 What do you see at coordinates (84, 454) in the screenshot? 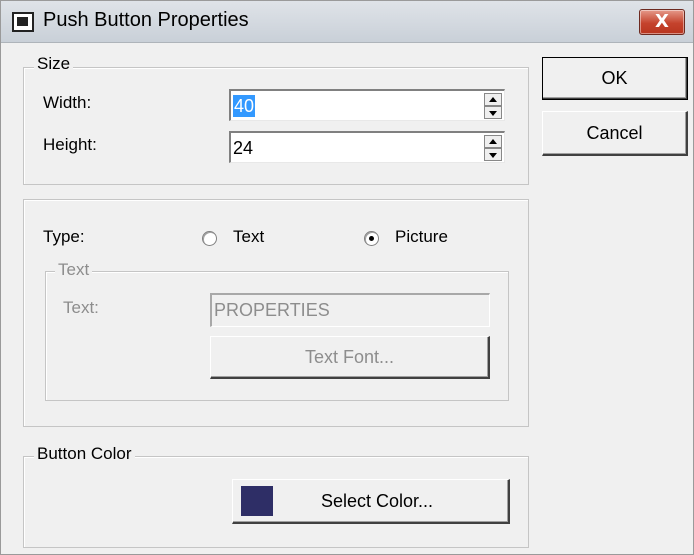
I see `button-color-group-label: Button Color` at bounding box center [84, 454].